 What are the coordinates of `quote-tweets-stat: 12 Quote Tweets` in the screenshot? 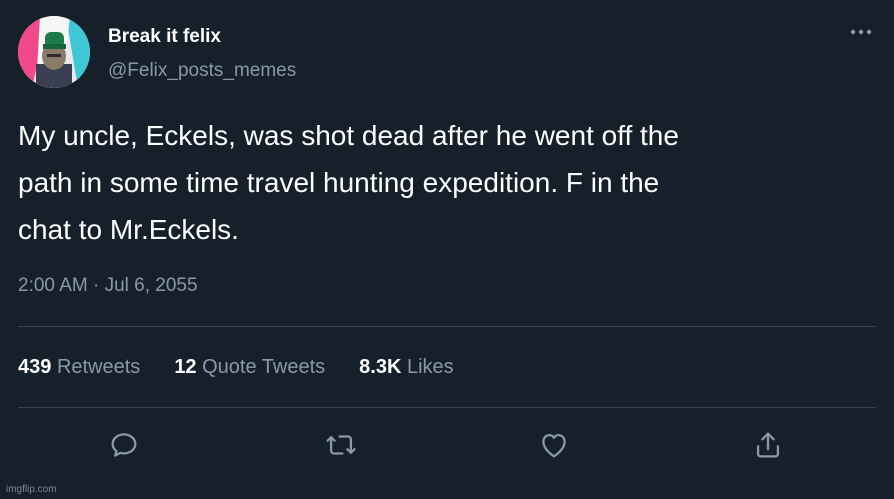 It's located at (249, 367).